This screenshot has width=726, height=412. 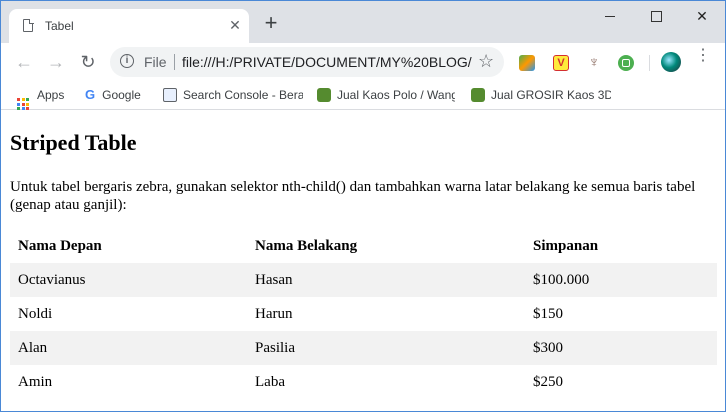 I want to click on page-title: Striped Table, so click(x=73, y=142).